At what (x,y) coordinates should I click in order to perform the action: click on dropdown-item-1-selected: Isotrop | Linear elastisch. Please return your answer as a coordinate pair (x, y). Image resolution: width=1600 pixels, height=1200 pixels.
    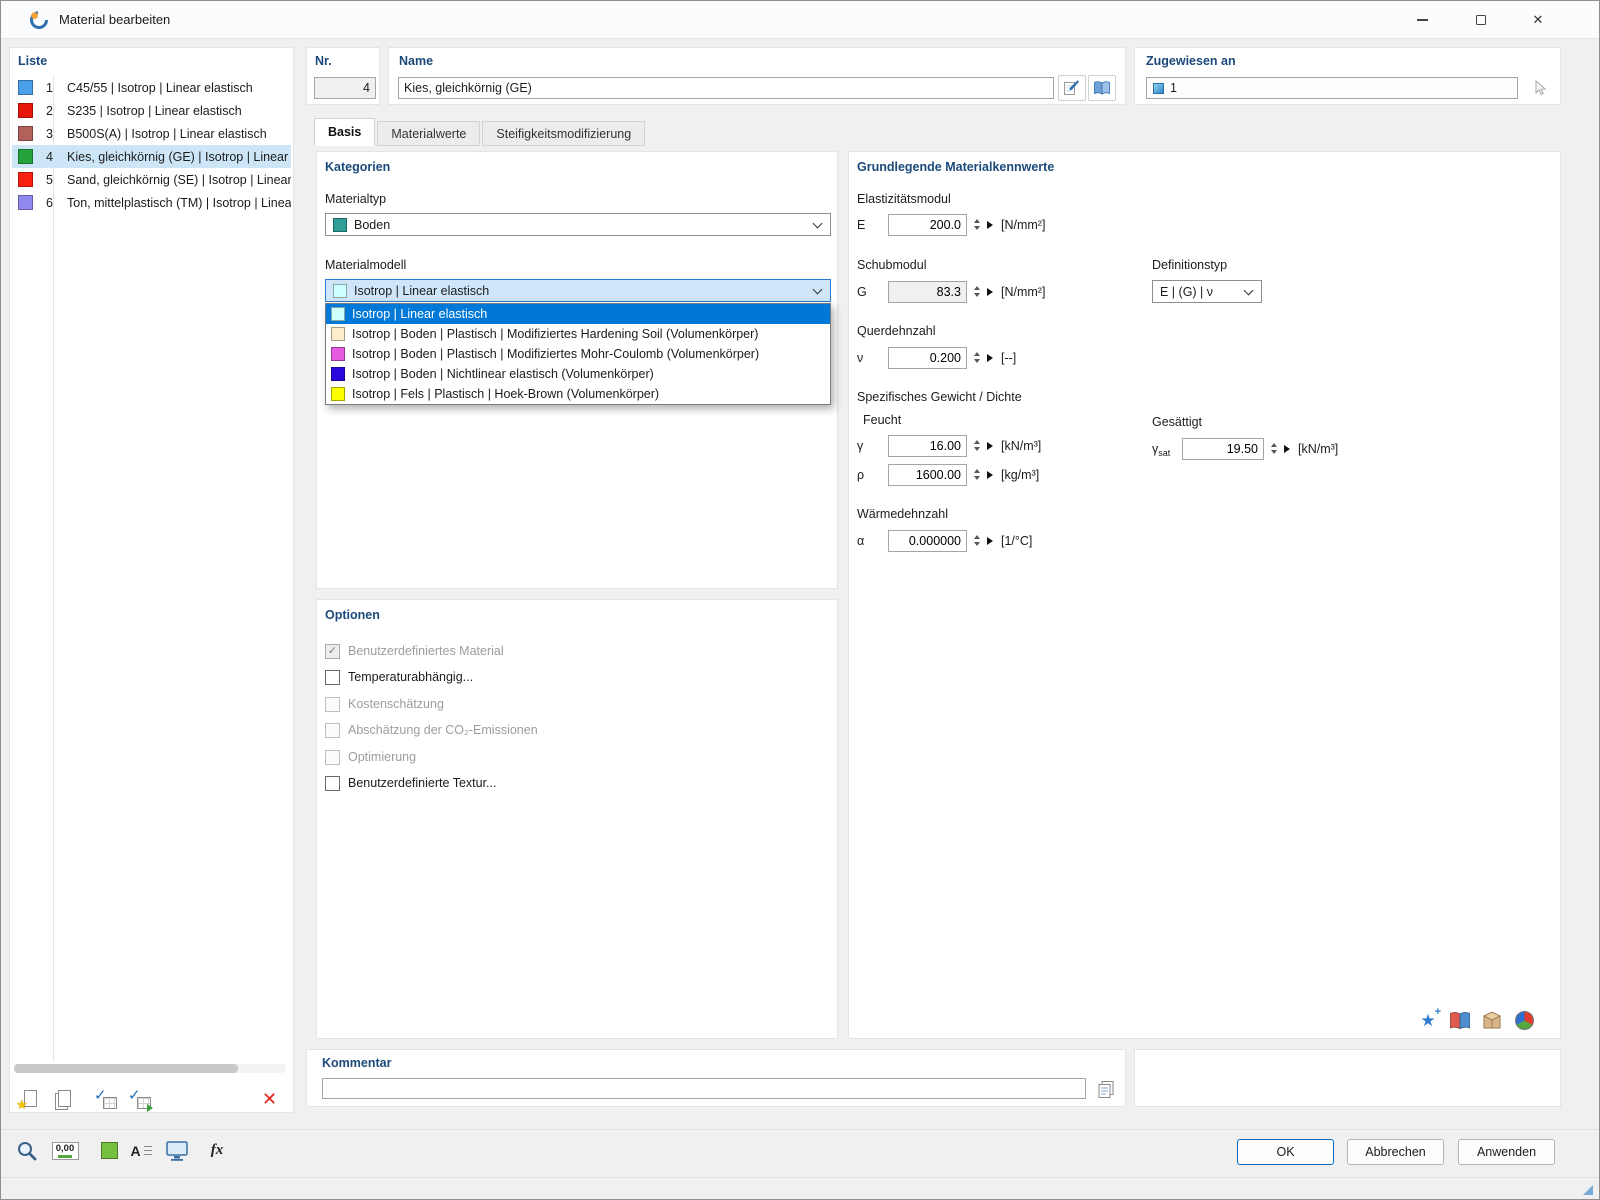
    Looking at the image, I should click on (578, 314).